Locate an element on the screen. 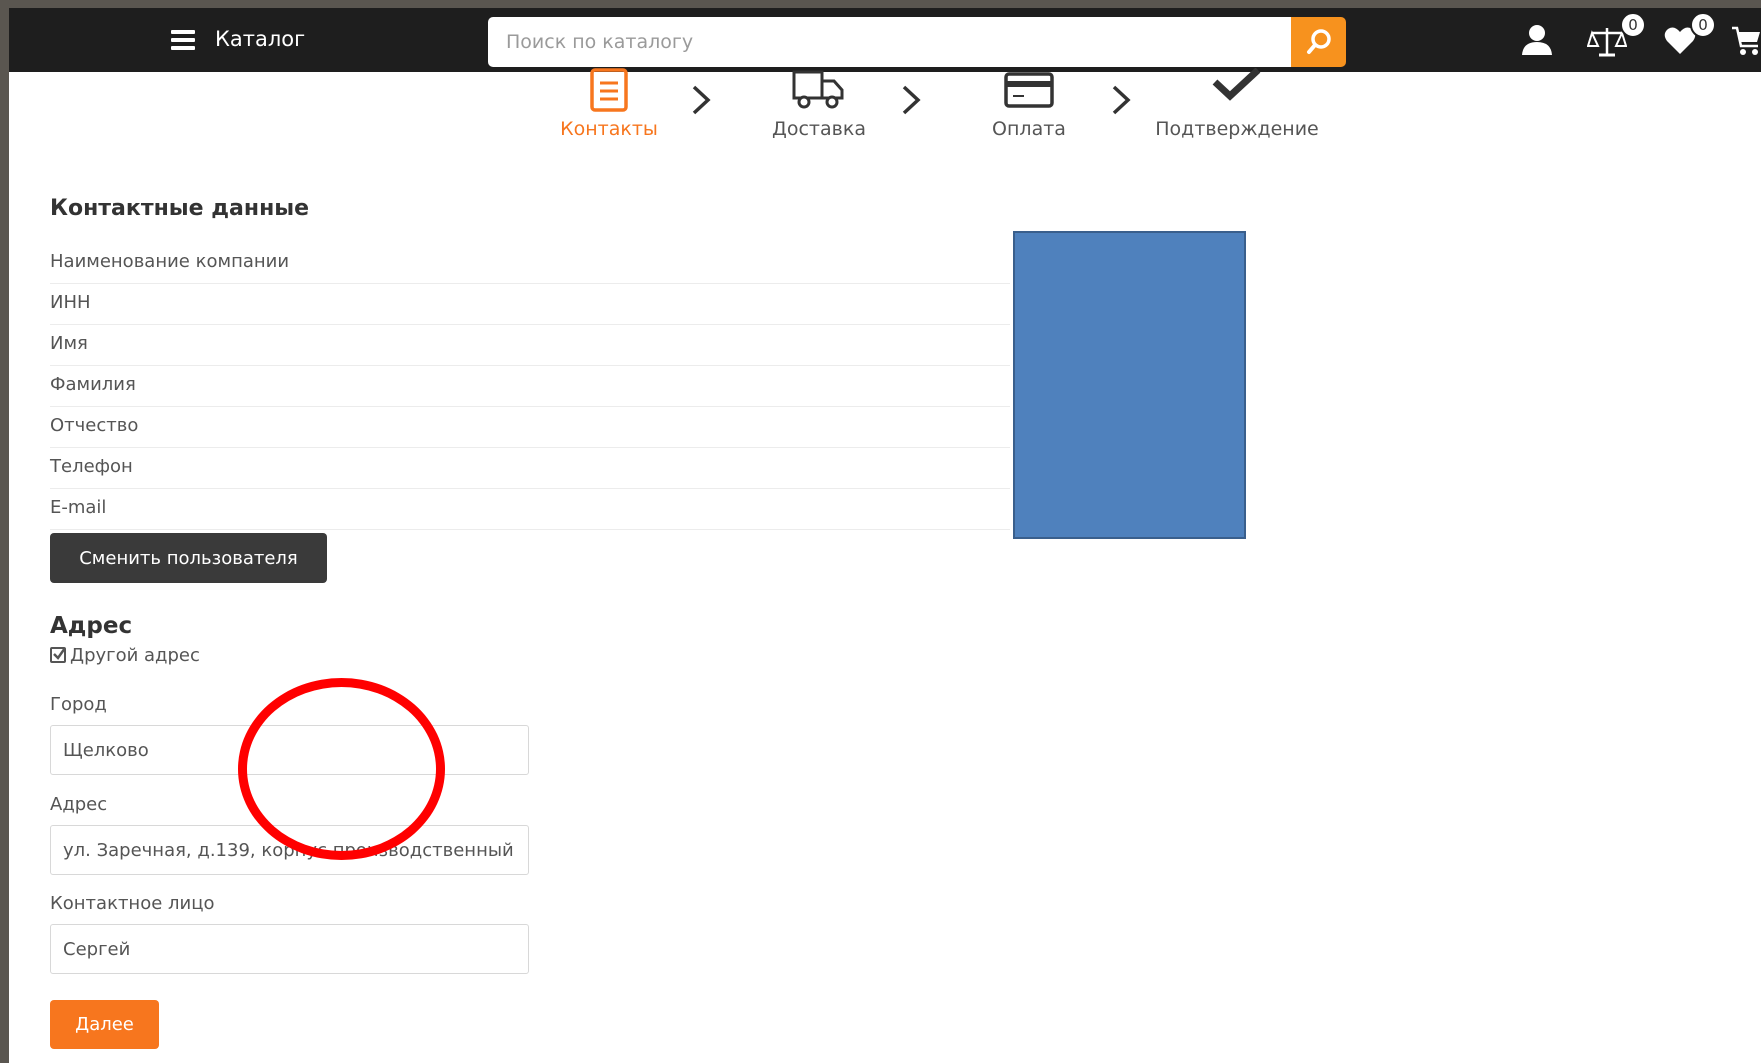 The height and width of the screenshot is (1063, 1761). hamburger-icon is located at coordinates (183, 40).